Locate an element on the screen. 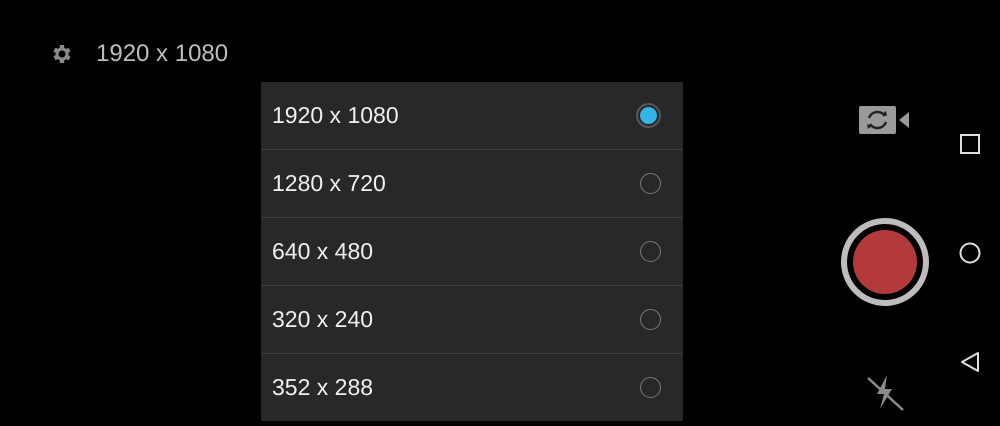 This screenshot has height=426, width=1000. switch-camera-icon is located at coordinates (885, 120).